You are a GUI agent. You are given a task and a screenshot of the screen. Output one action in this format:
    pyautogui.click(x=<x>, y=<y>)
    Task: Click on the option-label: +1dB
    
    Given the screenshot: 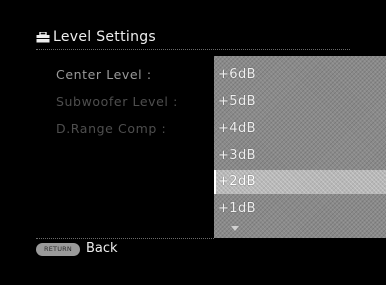 What is the action you would take?
    pyautogui.click(x=237, y=208)
    